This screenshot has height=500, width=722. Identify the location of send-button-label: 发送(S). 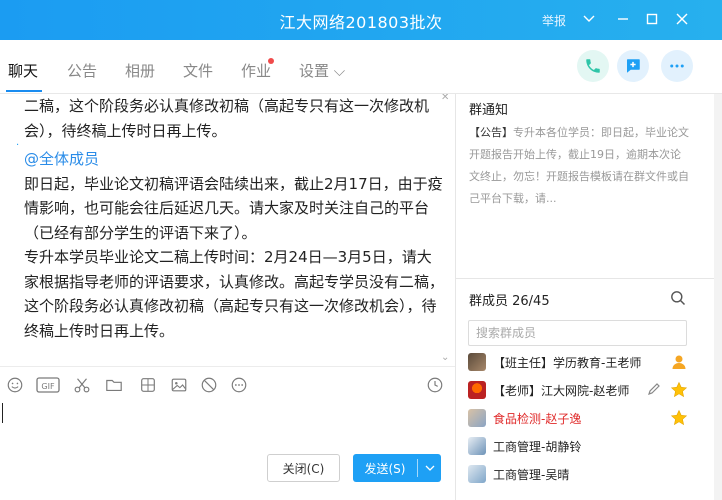
(385, 468).